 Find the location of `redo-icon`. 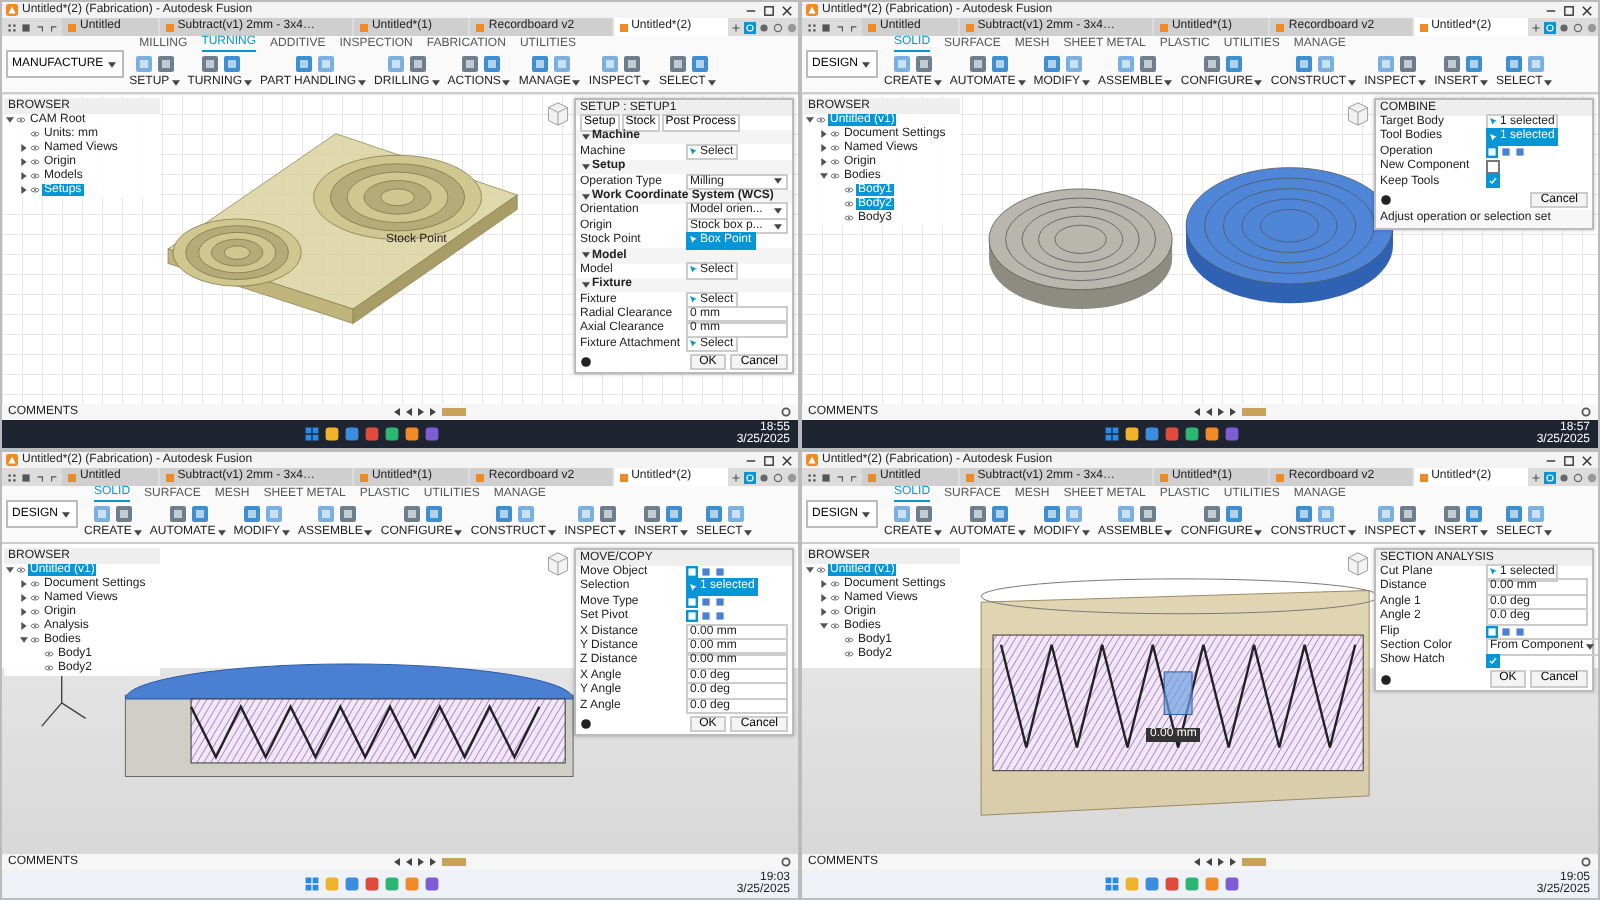

redo-icon is located at coordinates (854, 477).